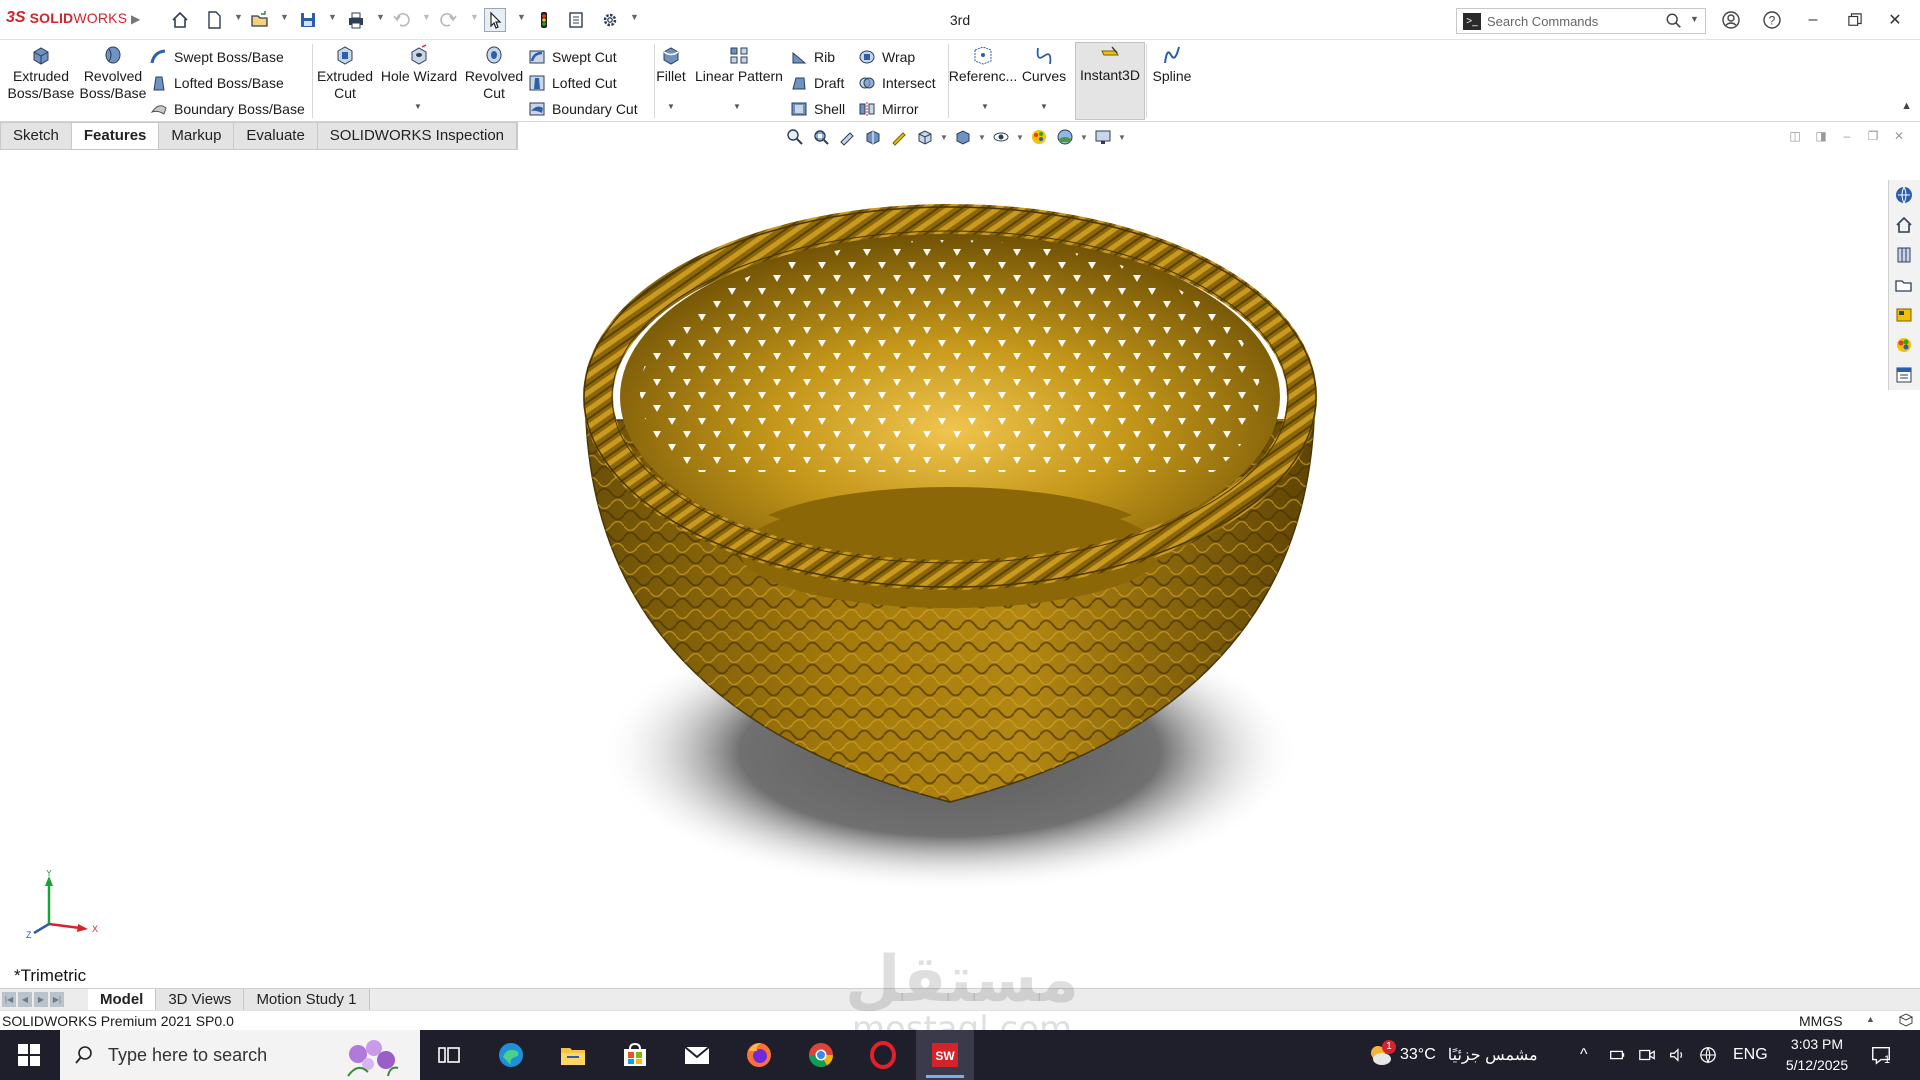 This screenshot has width=1920, height=1080. I want to click on file-properties-icon, so click(576, 20).